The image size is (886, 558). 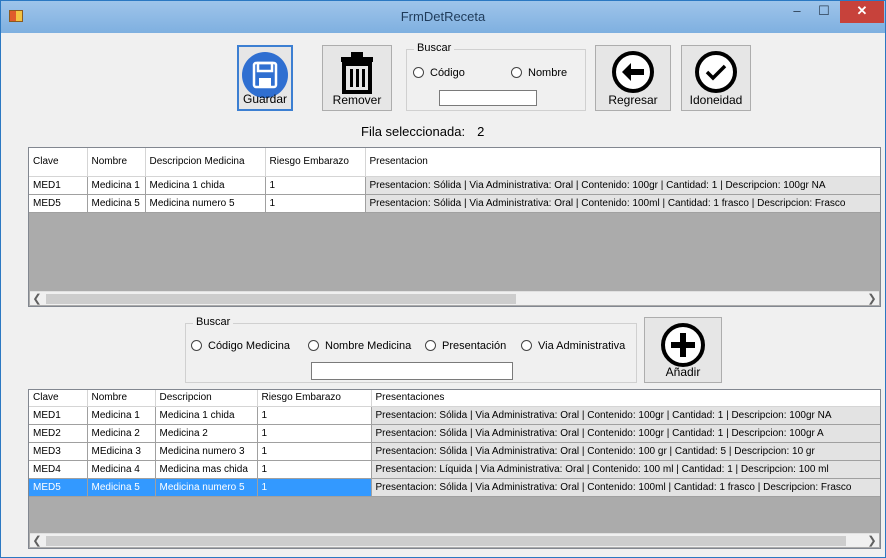 I want to click on cell: MED3, so click(x=58, y=451).